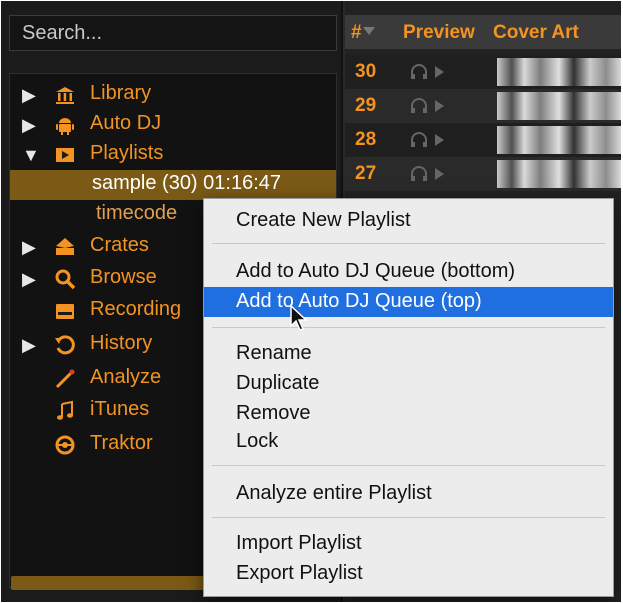  I want to click on history-icon, so click(65, 345).